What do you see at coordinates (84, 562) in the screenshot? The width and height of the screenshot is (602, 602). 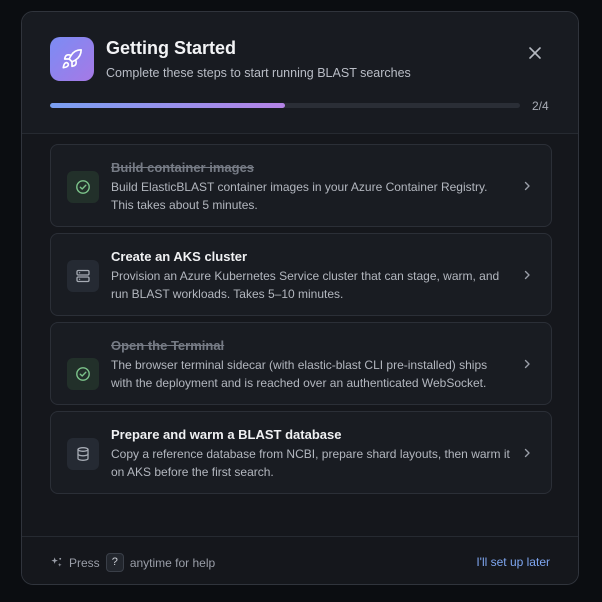 I see `help-prefix: Press` at bounding box center [84, 562].